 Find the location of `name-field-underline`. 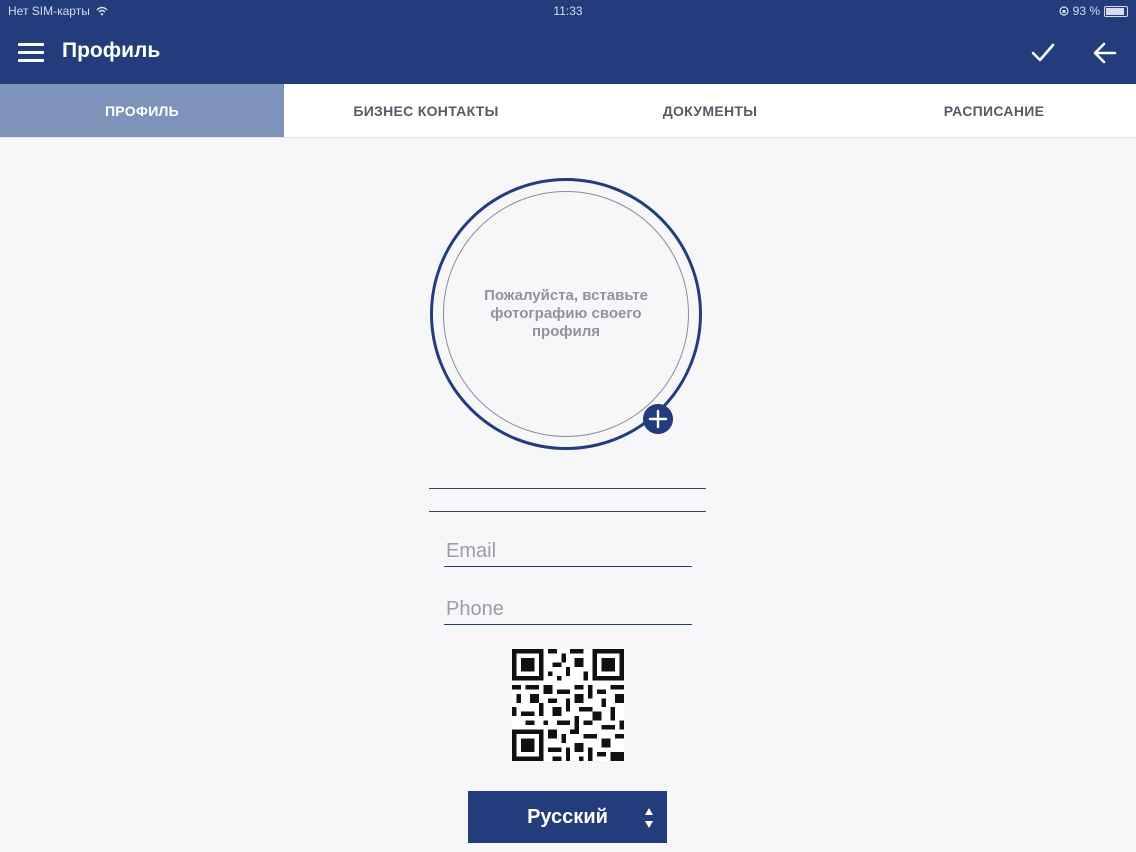

name-field-underline is located at coordinates (567, 488).